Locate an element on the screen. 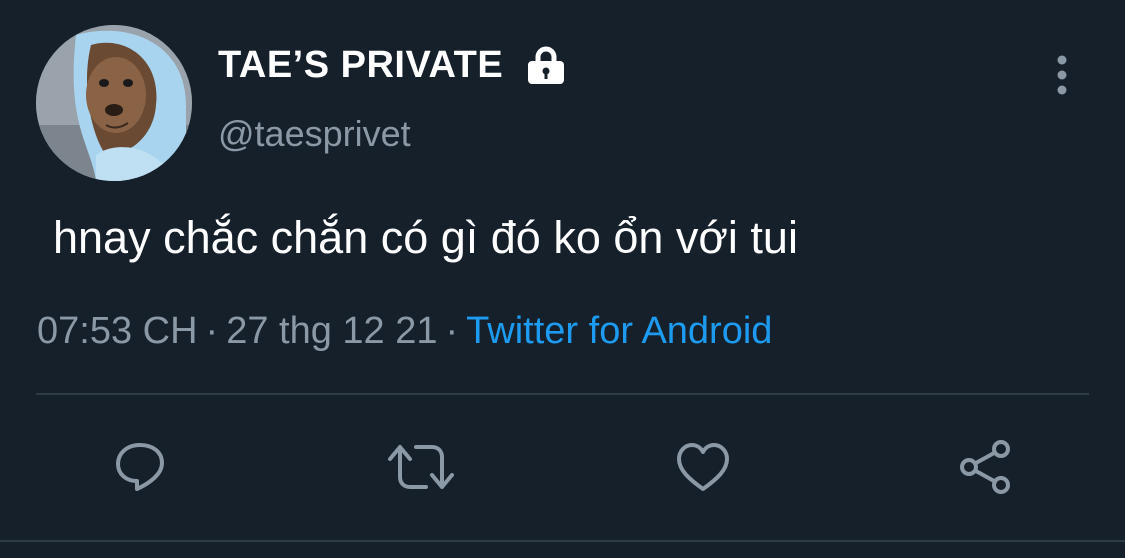  tweet-text: hnay chắc chắn có gì đó ko ổn với tui is located at coordinates (425, 237).